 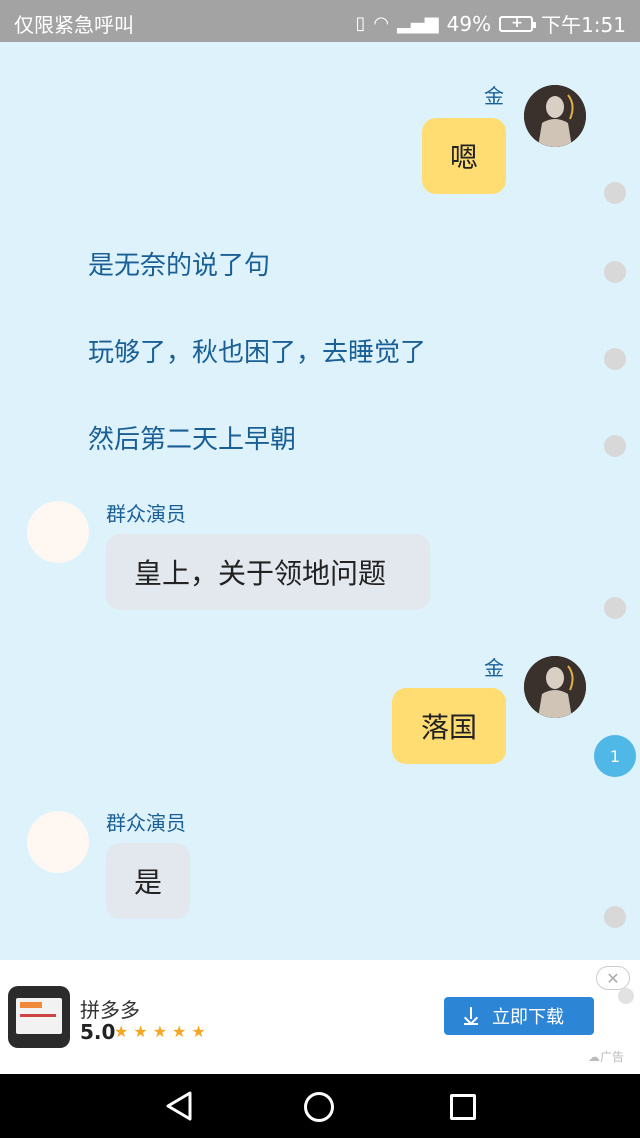 I want to click on ad-tag: ☁广告, so click(x=606, y=1057).